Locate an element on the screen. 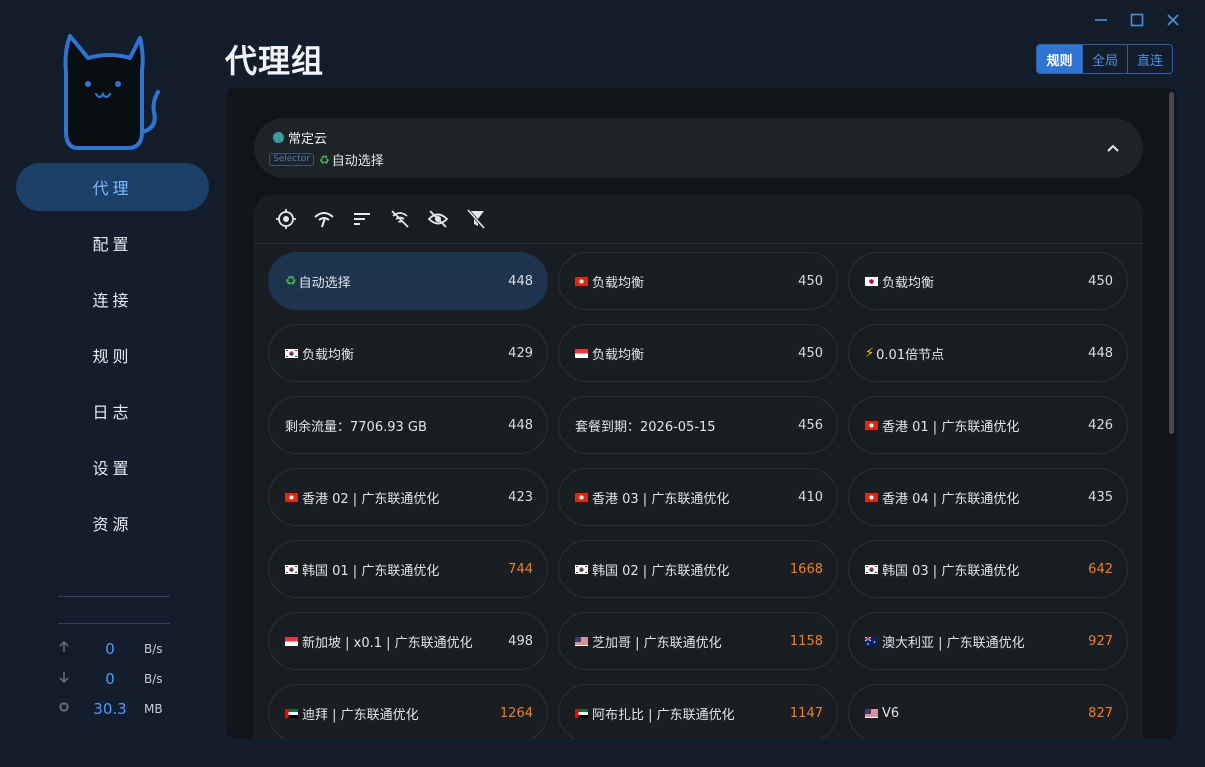 This screenshot has width=1205, height=767. proxy-node-card: 香港 01 | 广东联通优化 426 is located at coordinates (988, 425).